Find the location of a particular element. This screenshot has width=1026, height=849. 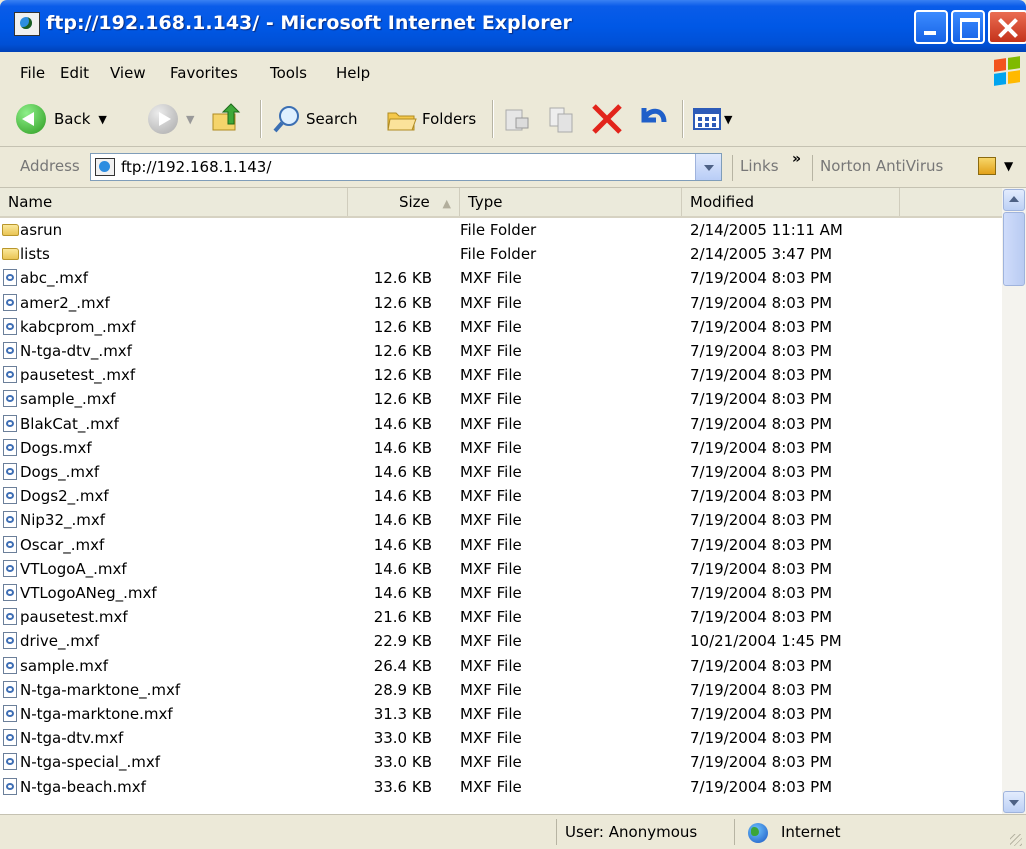

links-button: Links is located at coordinates (759, 166).